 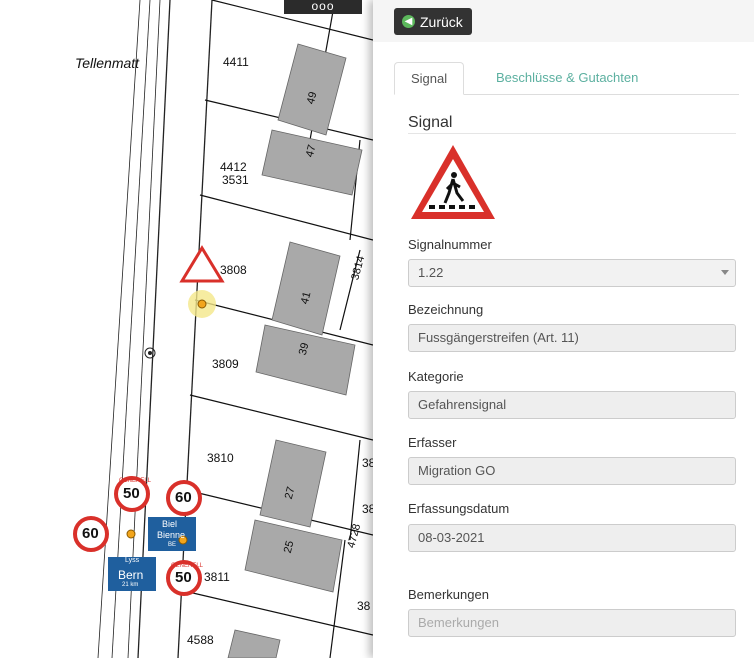 What do you see at coordinates (572, 273) in the screenshot?
I see `signalnummer-select: 1.22` at bounding box center [572, 273].